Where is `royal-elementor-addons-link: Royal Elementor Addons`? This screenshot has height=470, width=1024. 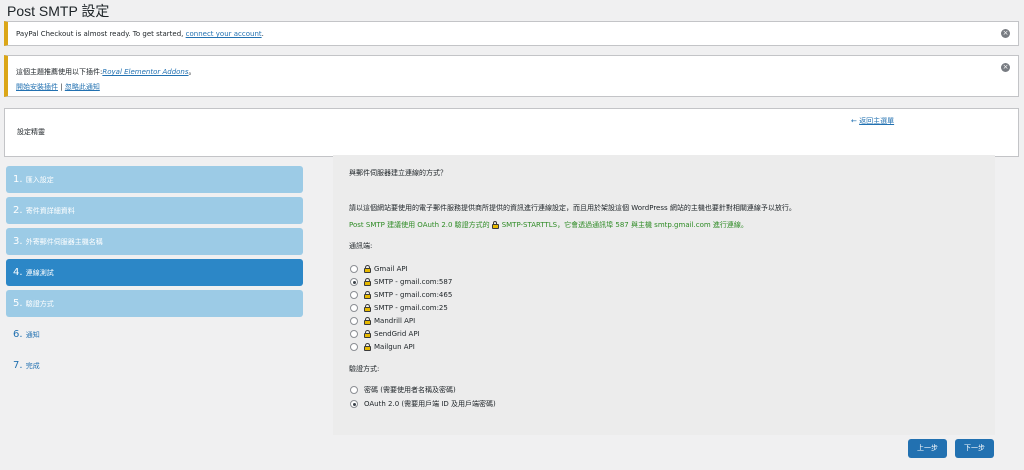 royal-elementor-addons-link: Royal Elementor Addons is located at coordinates (145, 72).